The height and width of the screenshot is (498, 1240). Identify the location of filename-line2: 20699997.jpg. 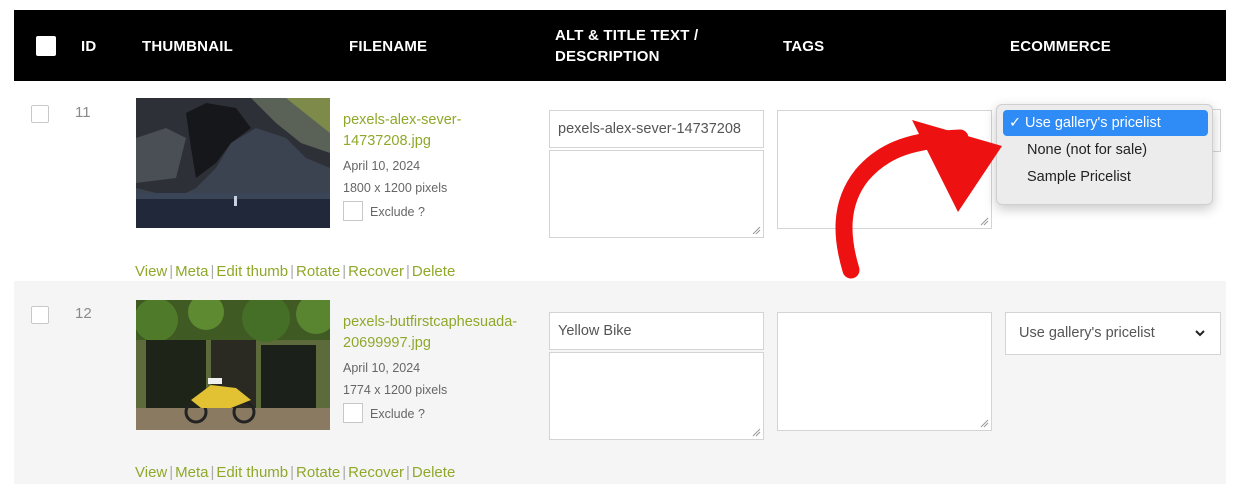
(387, 343).